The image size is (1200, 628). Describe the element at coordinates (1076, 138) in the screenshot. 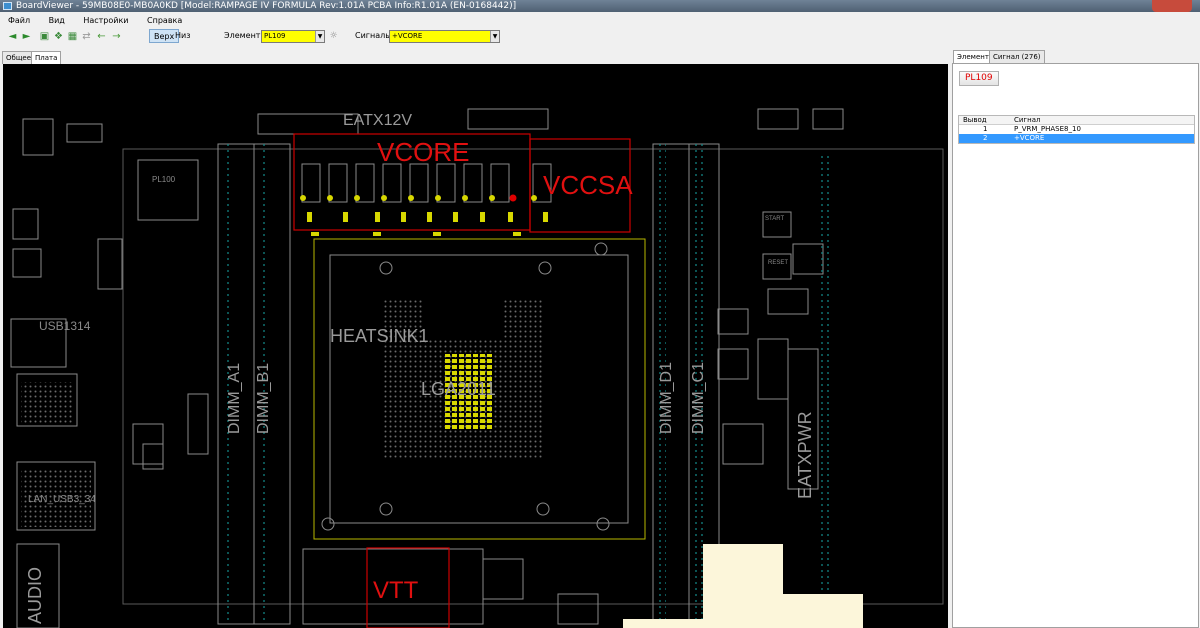

I see `table-row: 2 +VCORE` at that location.